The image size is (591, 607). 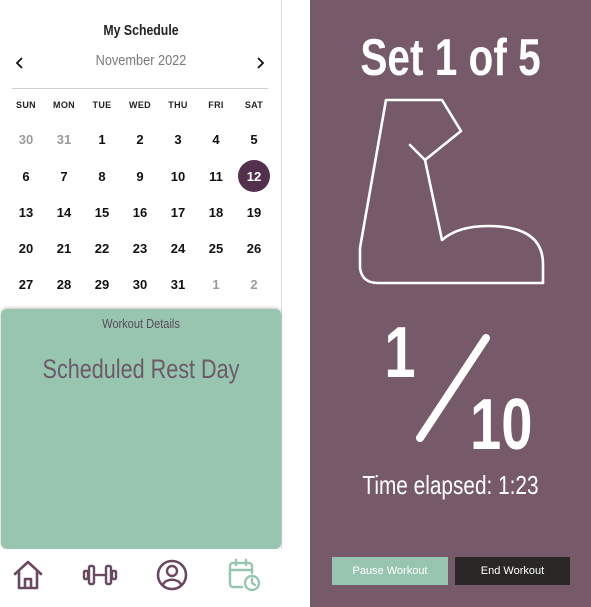 I want to click on nav-workouts, so click(x=100, y=575).